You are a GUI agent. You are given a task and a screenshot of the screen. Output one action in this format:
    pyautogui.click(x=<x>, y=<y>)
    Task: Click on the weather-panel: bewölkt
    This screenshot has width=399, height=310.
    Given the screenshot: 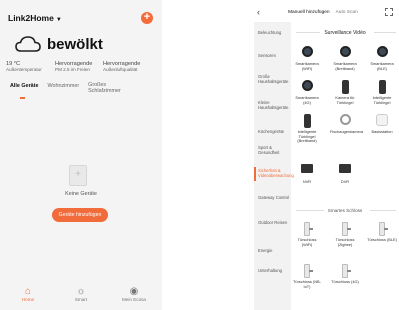 What is the action you would take?
    pyautogui.click(x=59, y=44)
    